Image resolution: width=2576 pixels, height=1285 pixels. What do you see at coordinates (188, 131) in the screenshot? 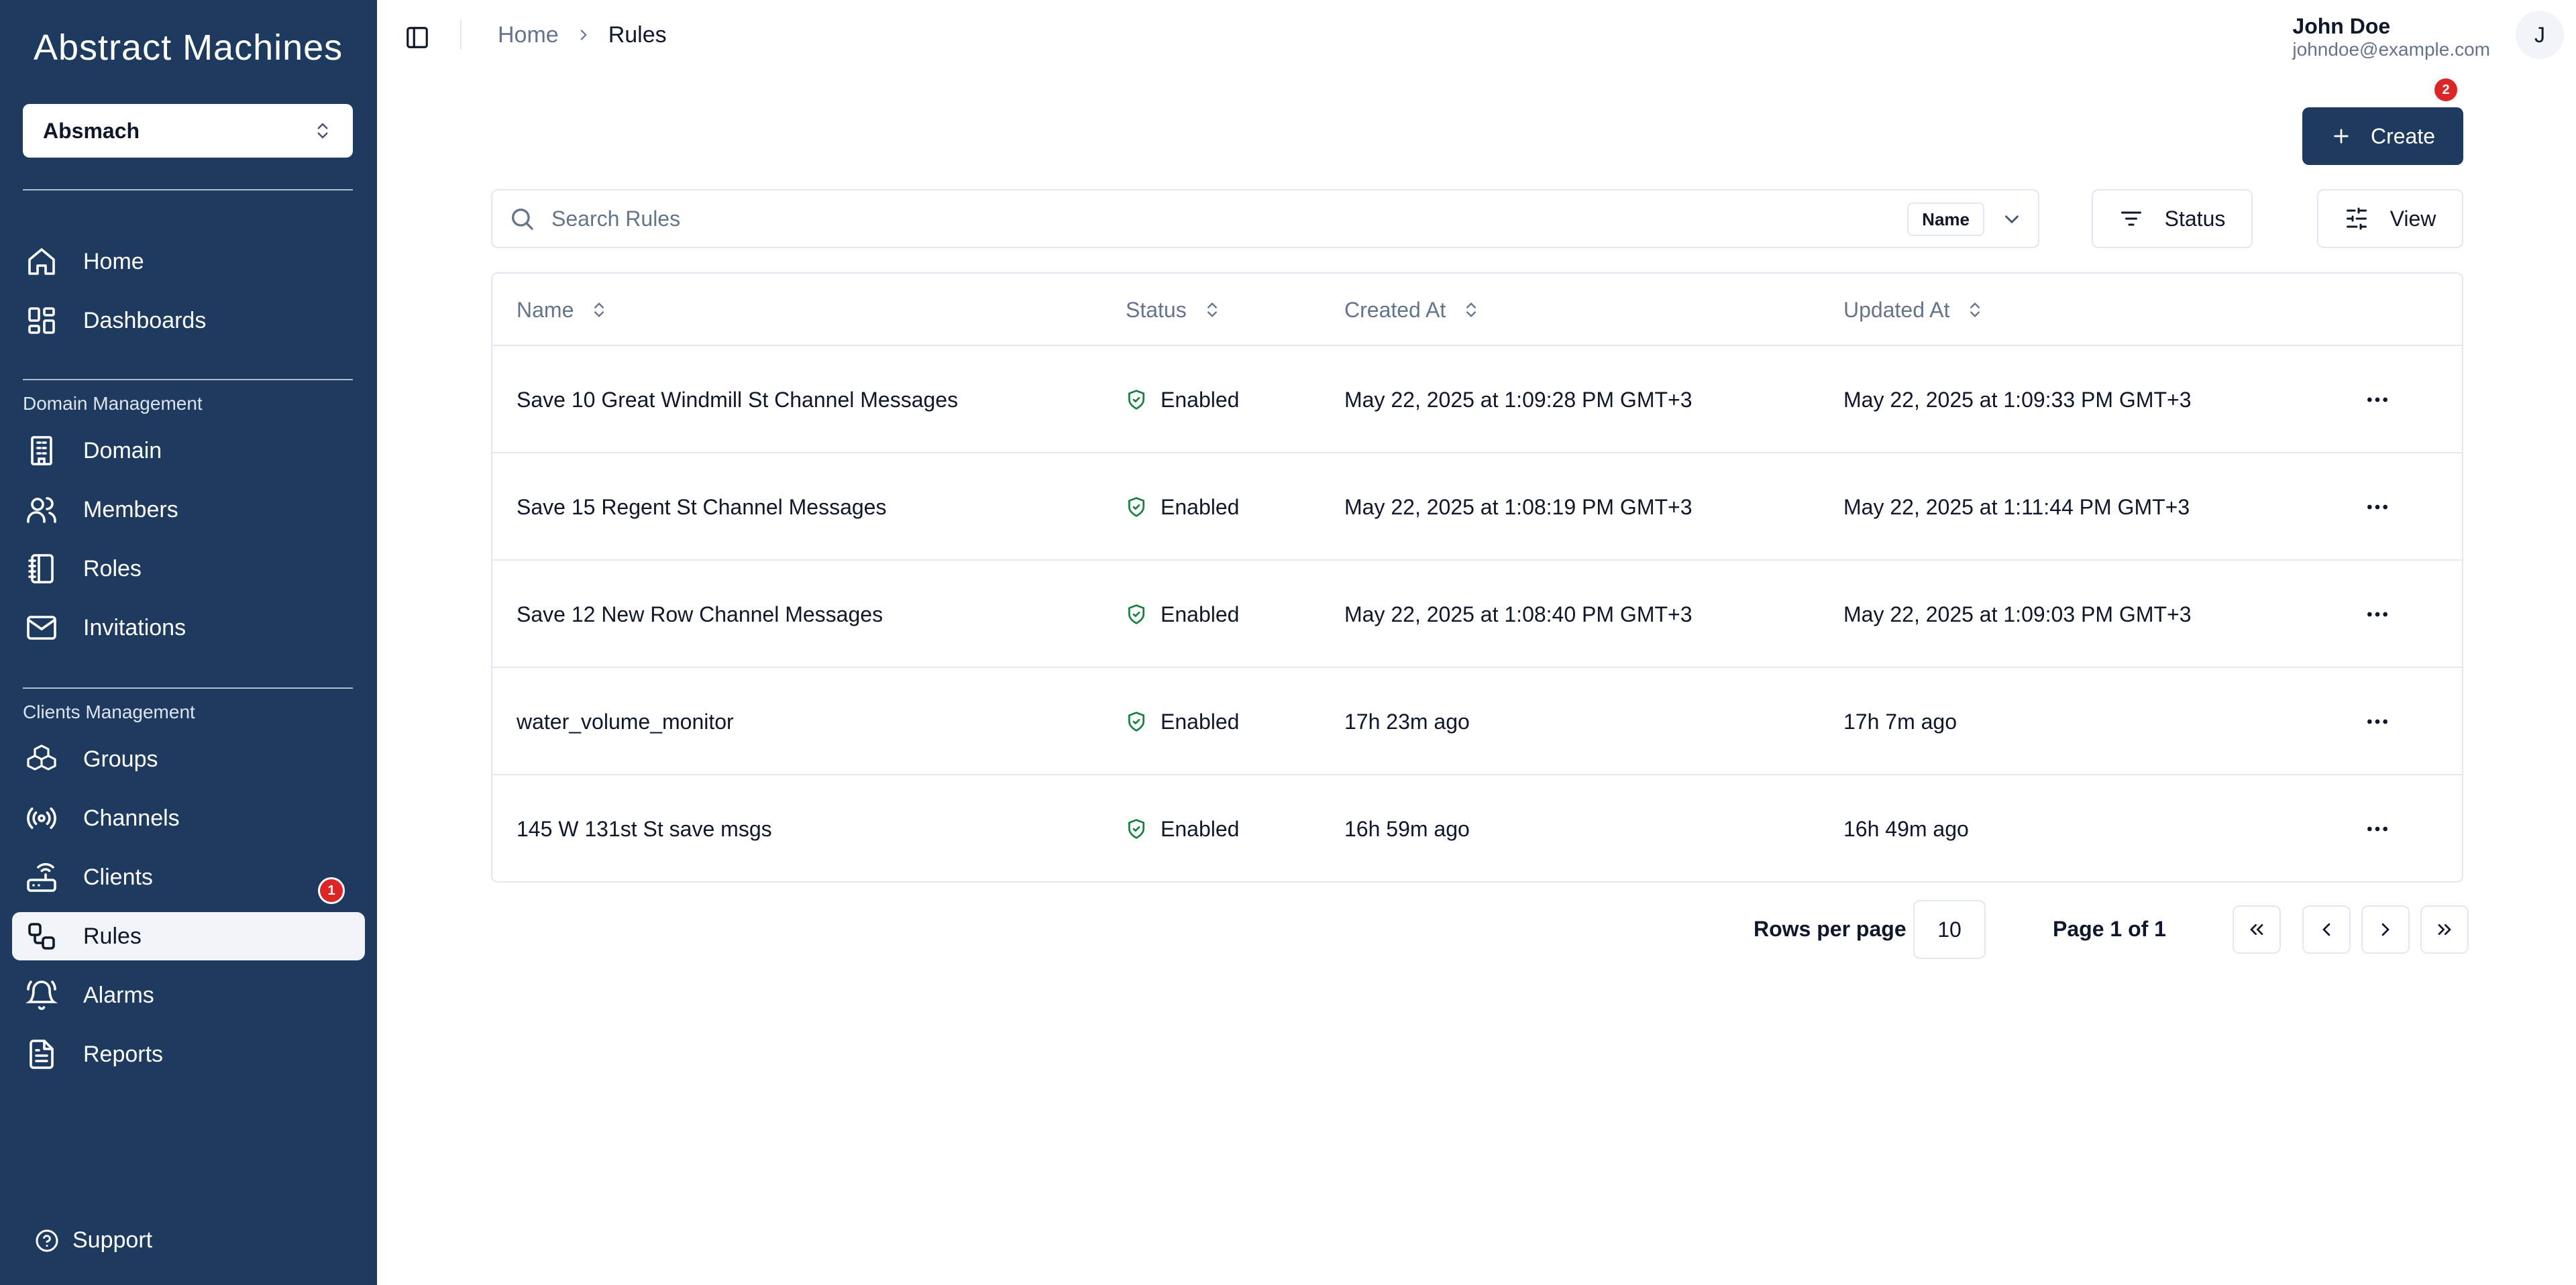
I see `organization-selector: Absmach` at bounding box center [188, 131].